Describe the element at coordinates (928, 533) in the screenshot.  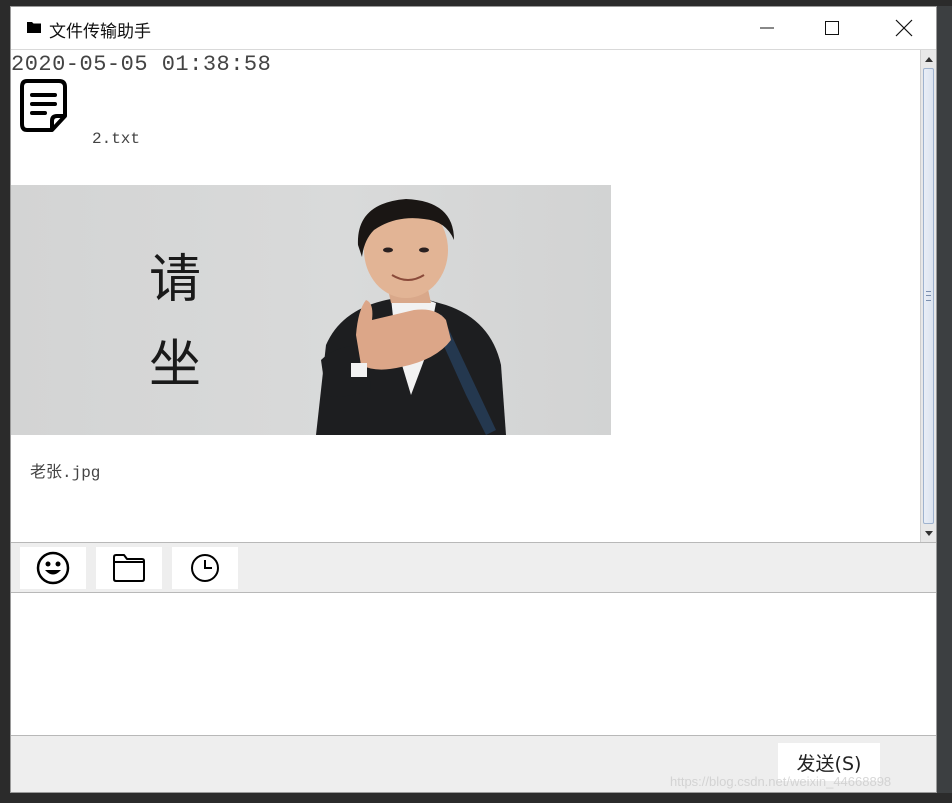
I see `scroll-down-icon` at that location.